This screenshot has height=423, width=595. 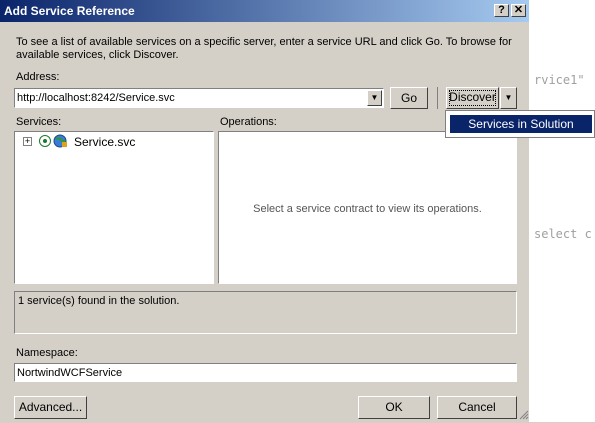 What do you see at coordinates (559, 80) in the screenshot?
I see `code-line-1: rvice1"` at bounding box center [559, 80].